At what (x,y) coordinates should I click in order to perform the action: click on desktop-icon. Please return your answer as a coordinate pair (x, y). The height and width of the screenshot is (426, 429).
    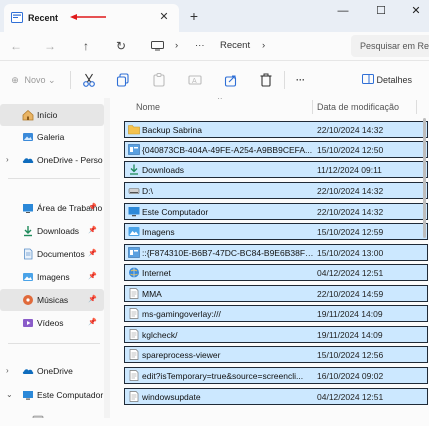
    Looking at the image, I should click on (28, 208).